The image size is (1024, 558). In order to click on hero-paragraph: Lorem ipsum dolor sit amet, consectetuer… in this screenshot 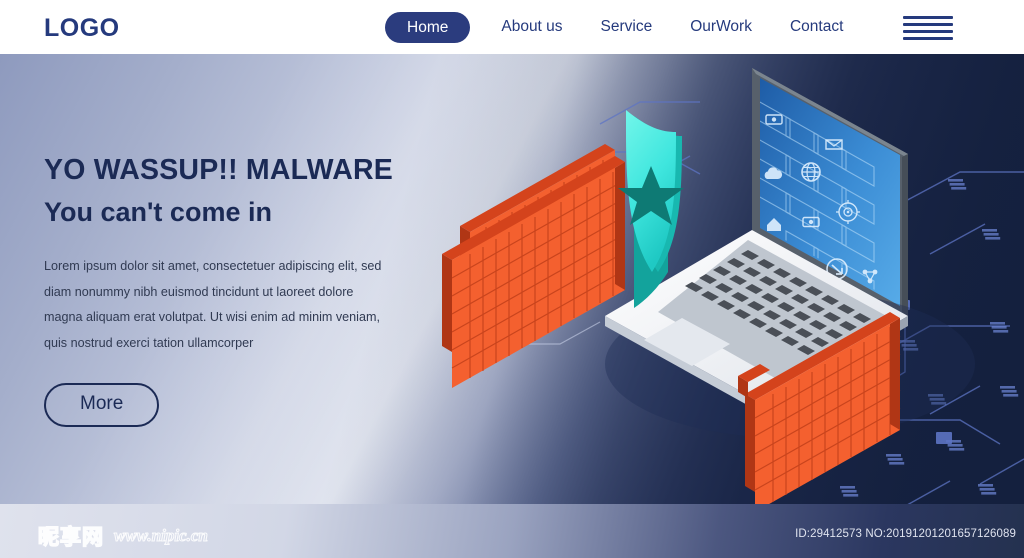, I will do `click(213, 304)`.